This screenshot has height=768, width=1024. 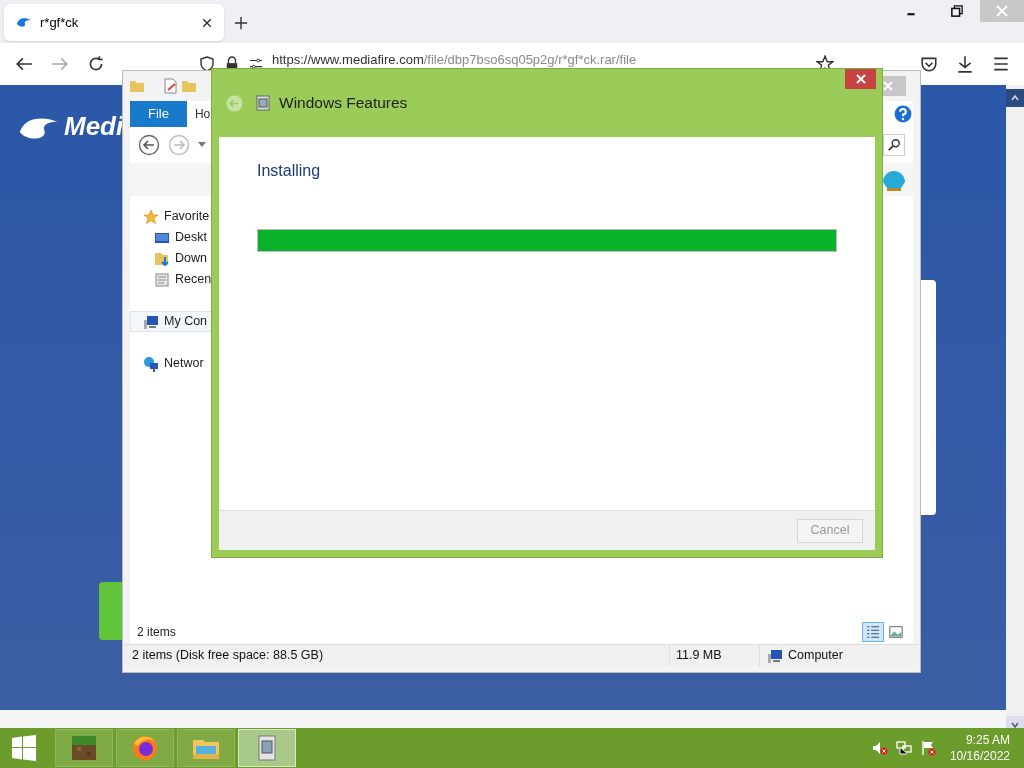 I want to click on close-button, so click(x=860, y=79).